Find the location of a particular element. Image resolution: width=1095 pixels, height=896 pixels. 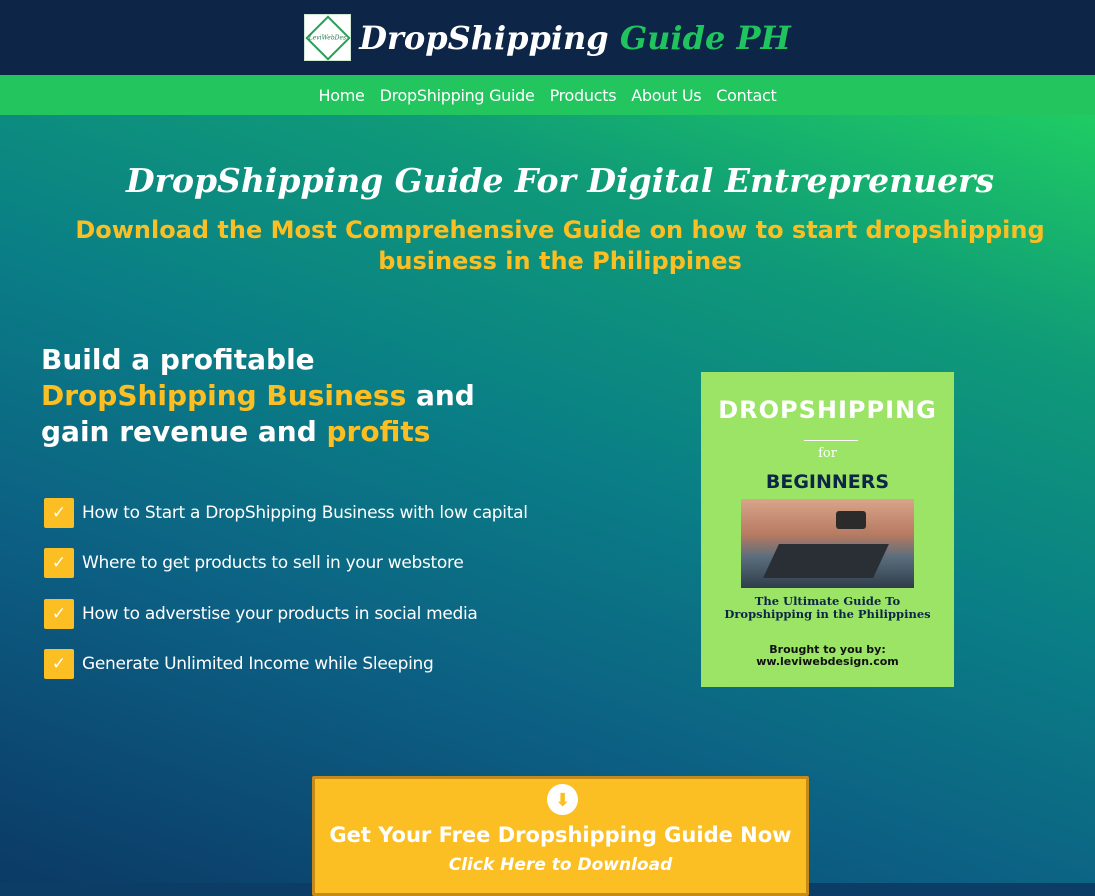

benefit-text: Generate Unlimited Income while Sleeping is located at coordinates (258, 664).